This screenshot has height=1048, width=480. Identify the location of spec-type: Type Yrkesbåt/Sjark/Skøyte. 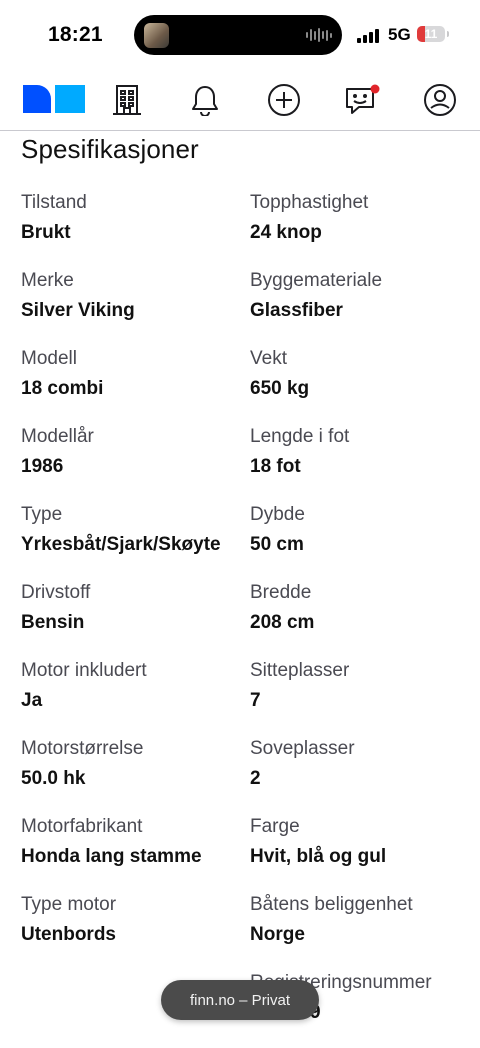
(136, 530).